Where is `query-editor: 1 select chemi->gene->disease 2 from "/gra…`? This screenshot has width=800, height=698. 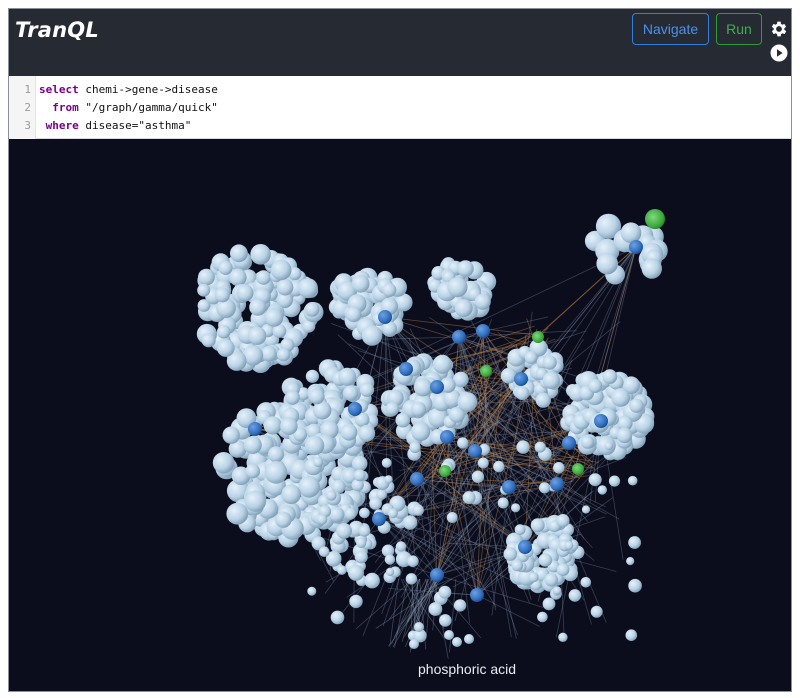 query-editor: 1 select chemi->gene->disease 2 from "/gra… is located at coordinates (400, 107).